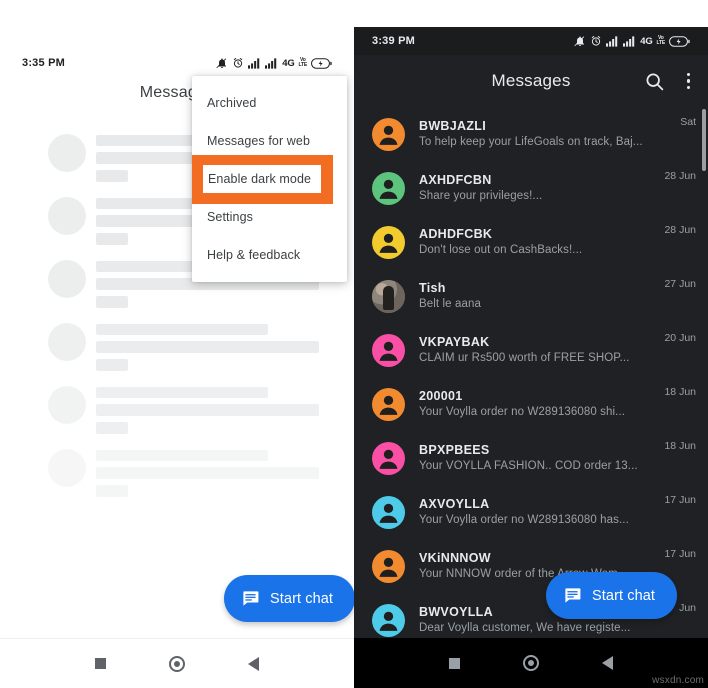 This screenshot has height=688, width=708. What do you see at coordinates (531, 41) in the screenshot?
I see `dark-status-bar: 3:39 PM 4G Vo LTE` at bounding box center [531, 41].